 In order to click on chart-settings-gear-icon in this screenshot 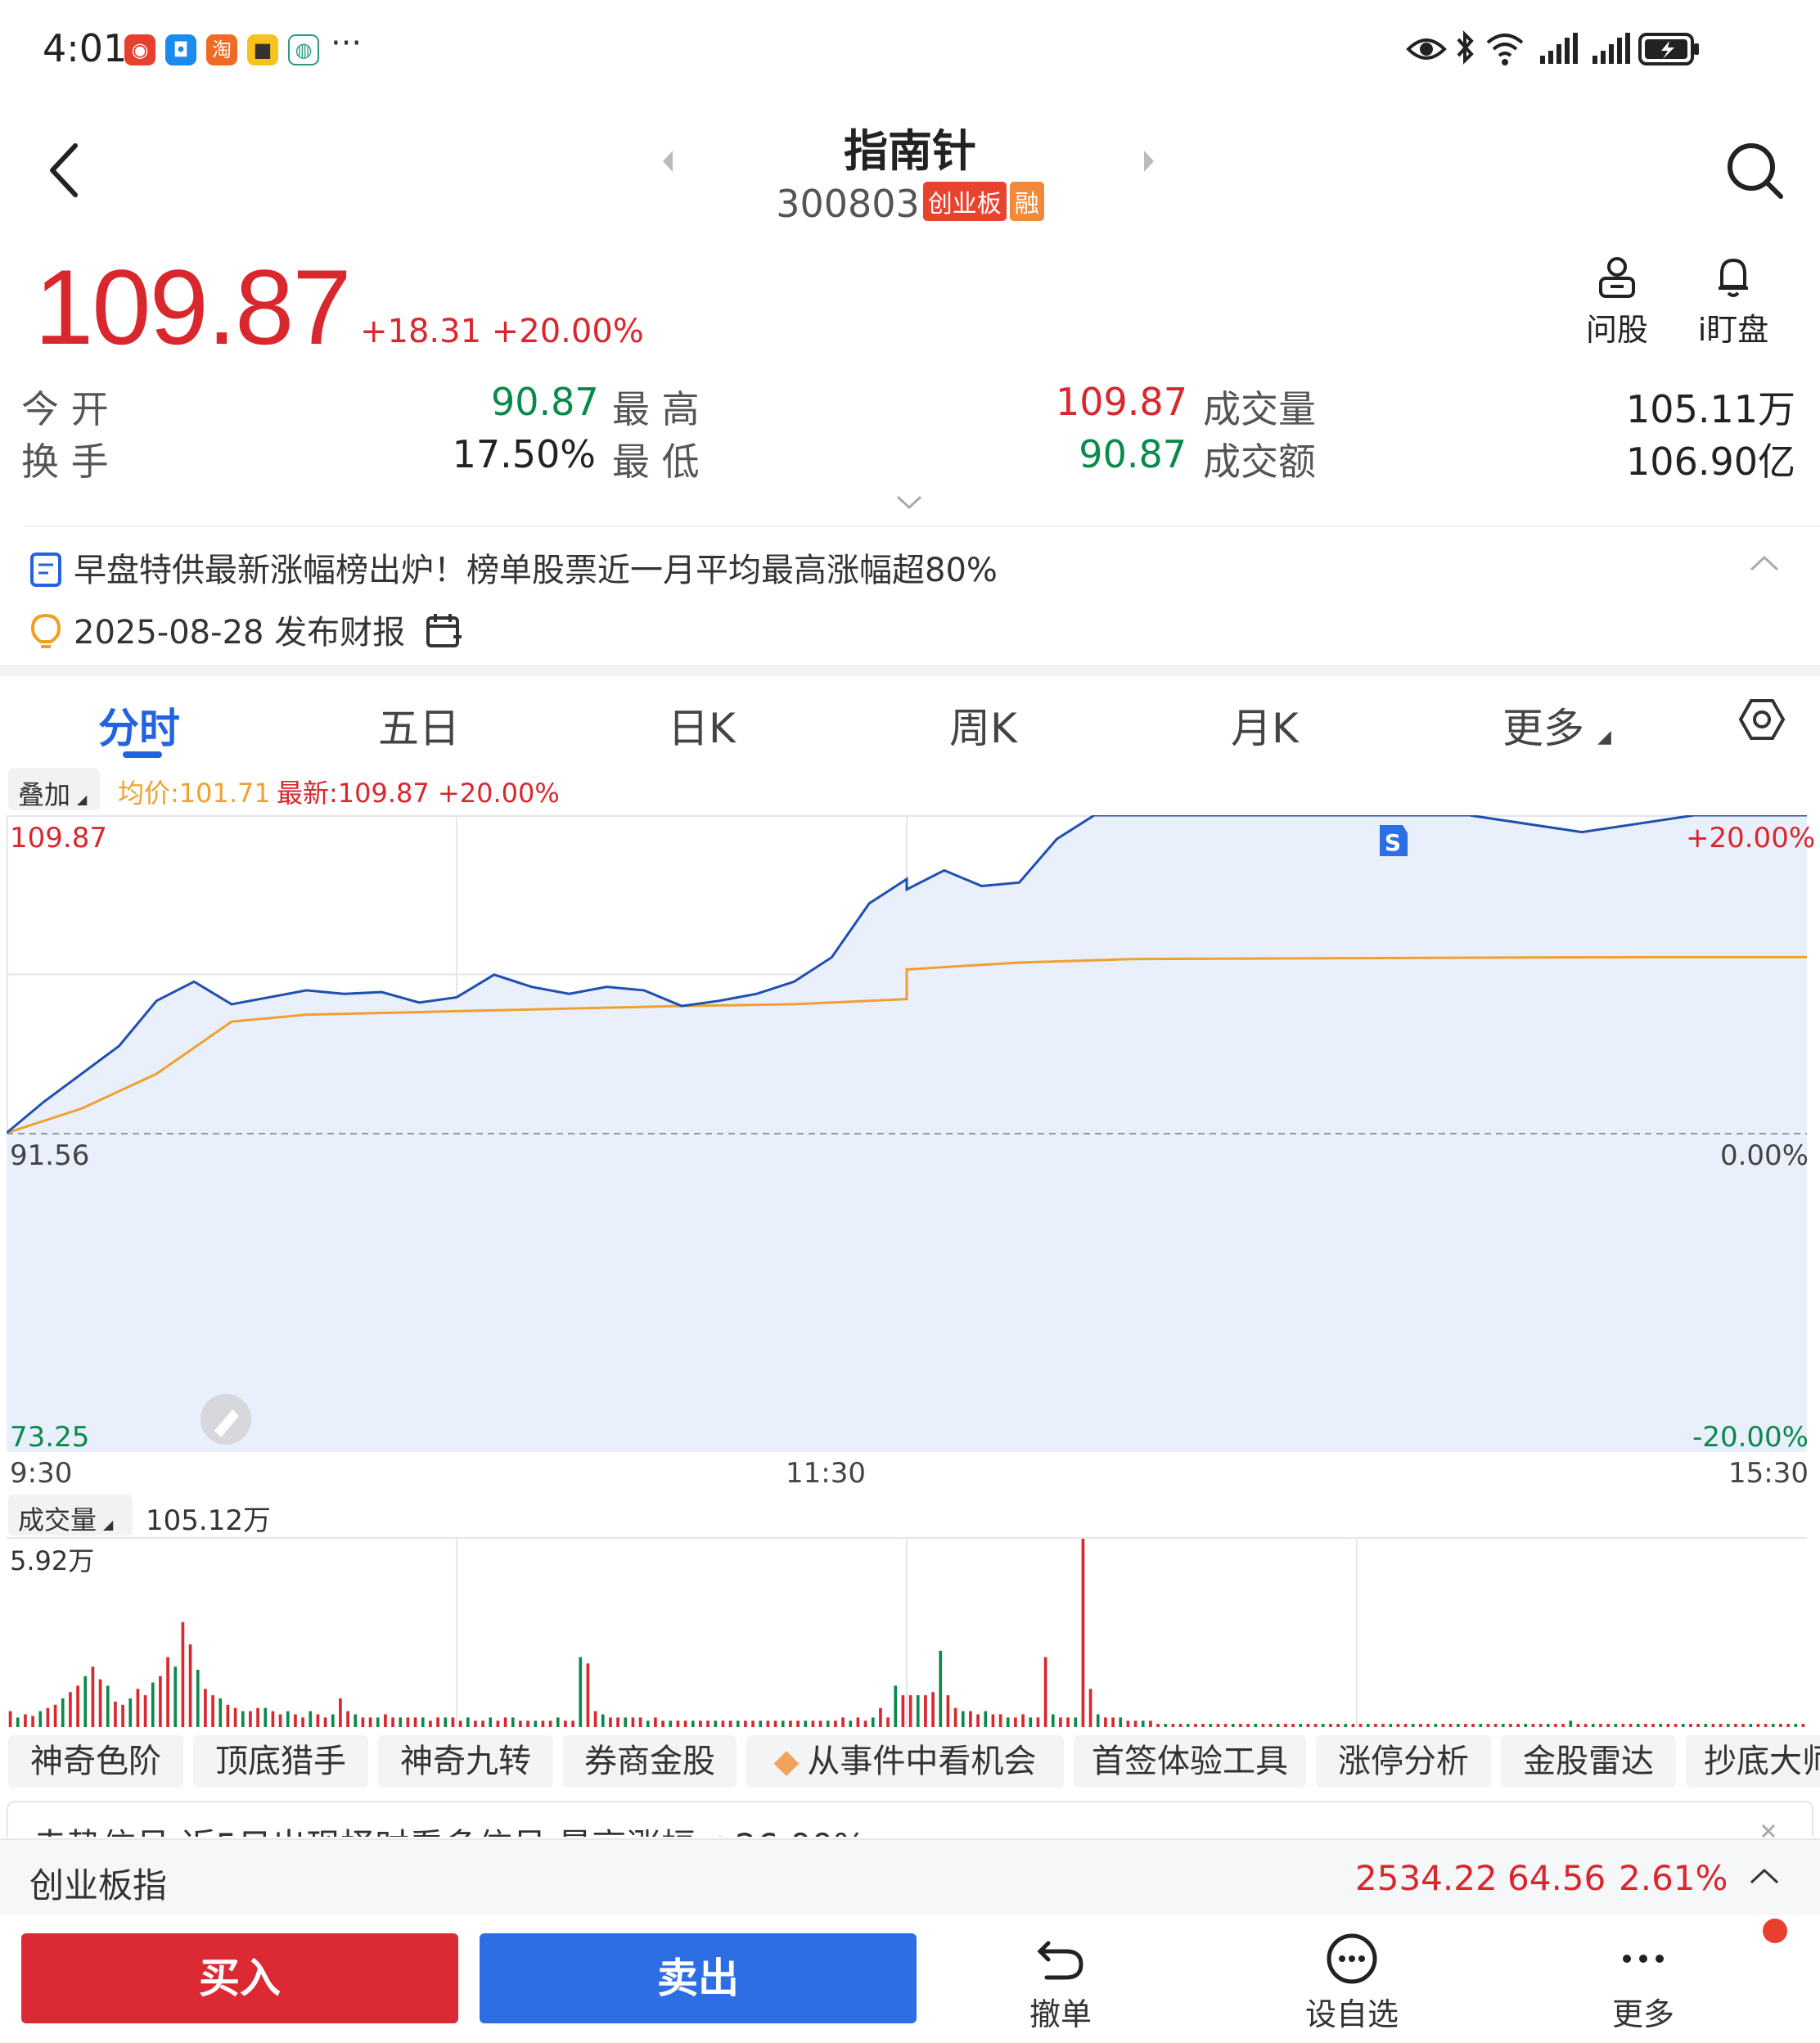, I will do `click(1762, 719)`.